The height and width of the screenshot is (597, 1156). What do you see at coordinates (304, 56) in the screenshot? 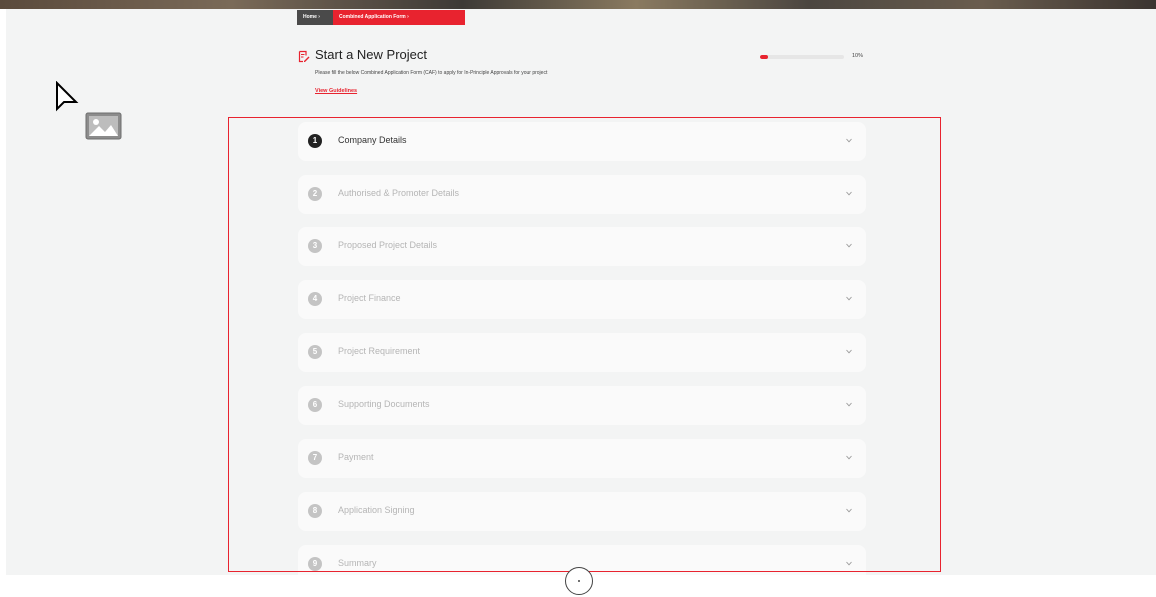
I see `document-pen-icon` at bounding box center [304, 56].